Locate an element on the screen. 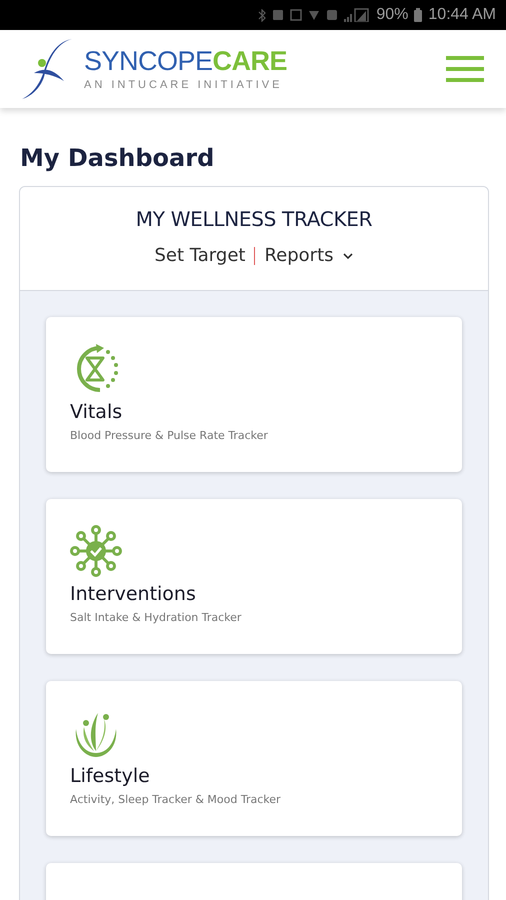  battery-percentage: 90% is located at coordinates (392, 15).